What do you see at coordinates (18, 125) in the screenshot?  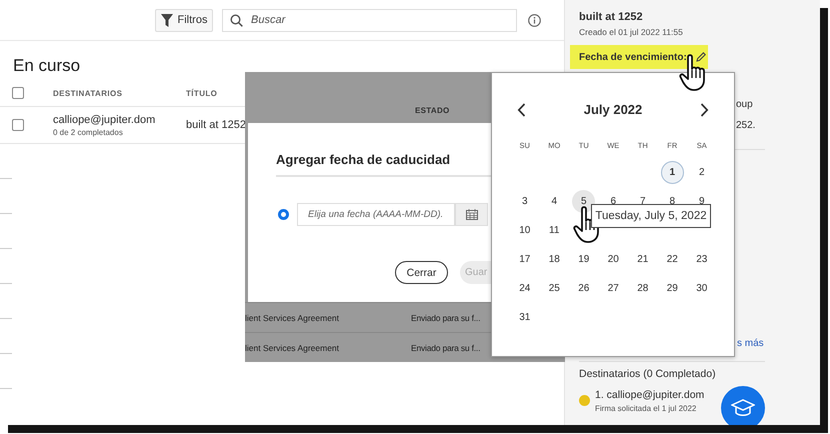 I see `row-checkbox` at bounding box center [18, 125].